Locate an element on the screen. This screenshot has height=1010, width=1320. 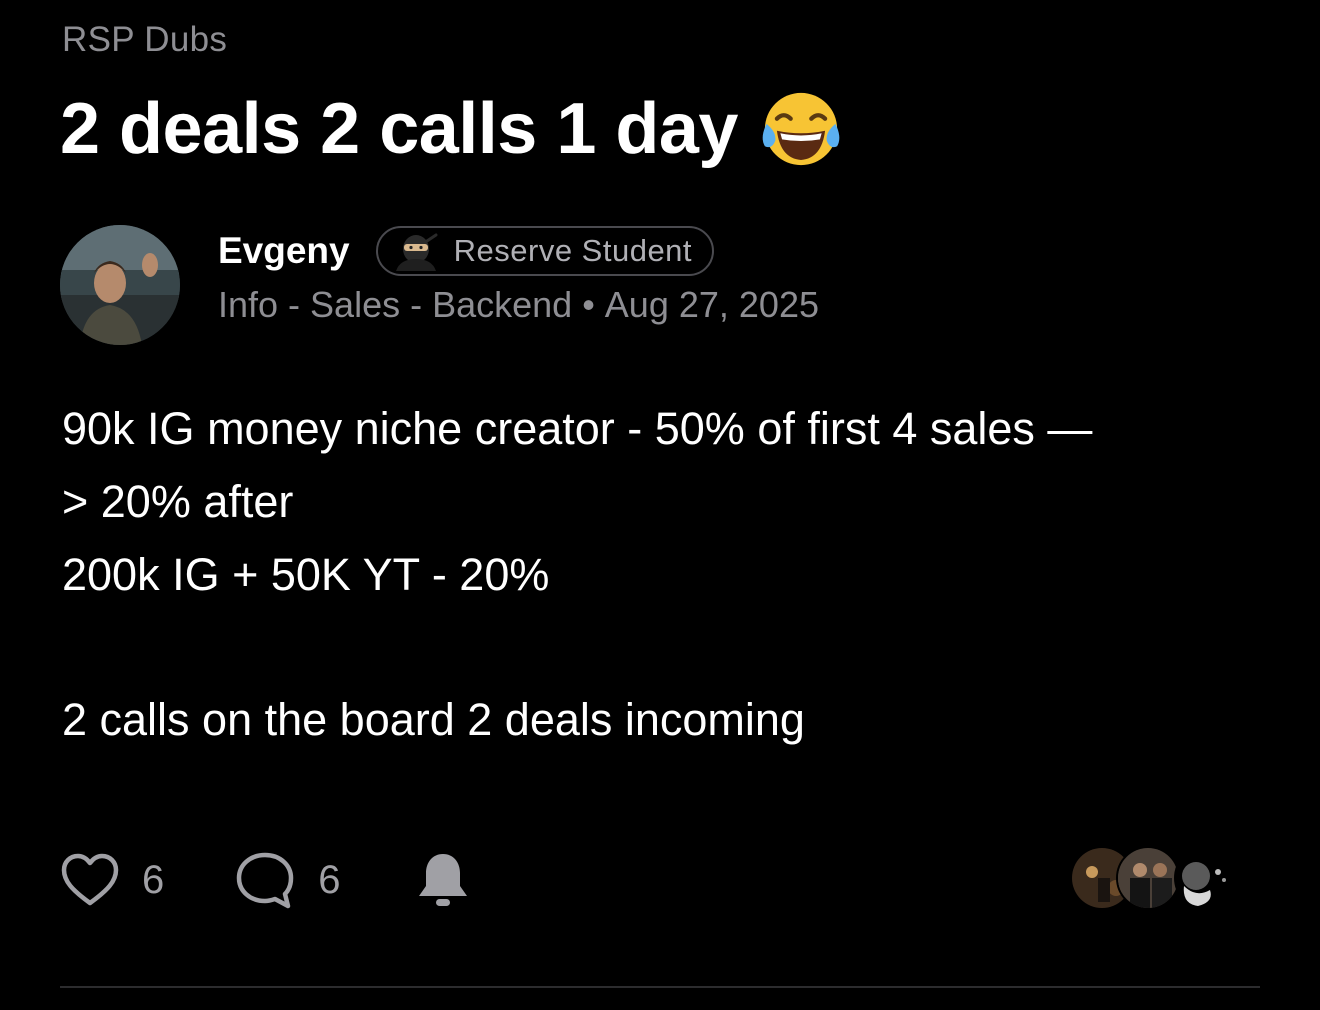
ninja-icon is located at coordinates (416, 252).